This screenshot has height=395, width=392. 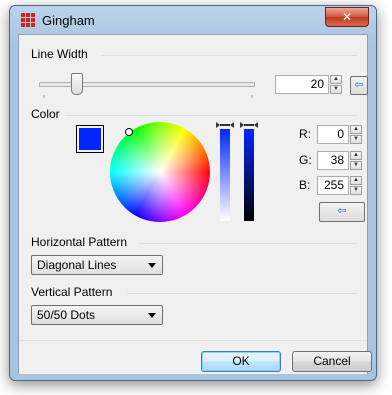 What do you see at coordinates (66, 315) in the screenshot?
I see `vertical-pattern-value: 50/50 Dots` at bounding box center [66, 315].